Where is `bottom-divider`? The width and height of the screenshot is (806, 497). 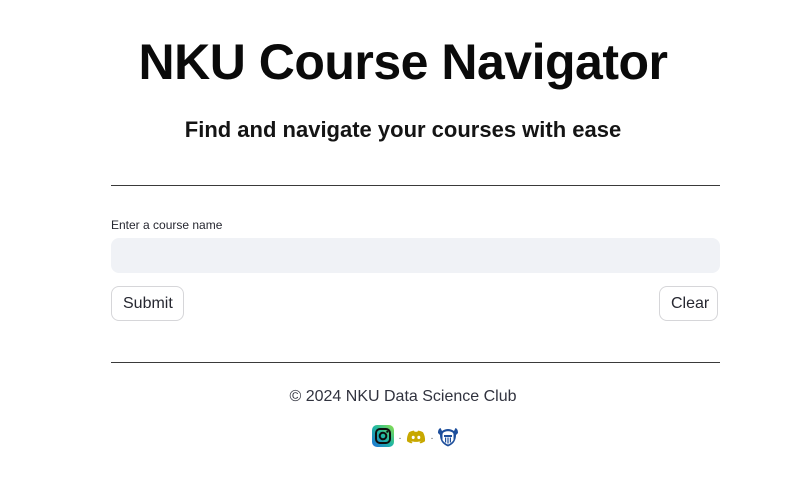
bottom-divider is located at coordinates (415, 362).